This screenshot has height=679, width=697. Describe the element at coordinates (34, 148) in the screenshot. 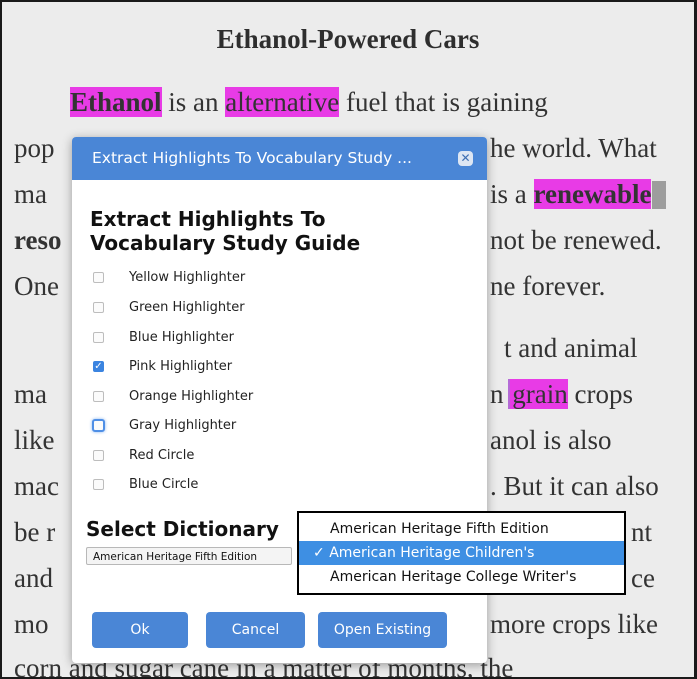

I see `text-line-2-left: pop` at that location.